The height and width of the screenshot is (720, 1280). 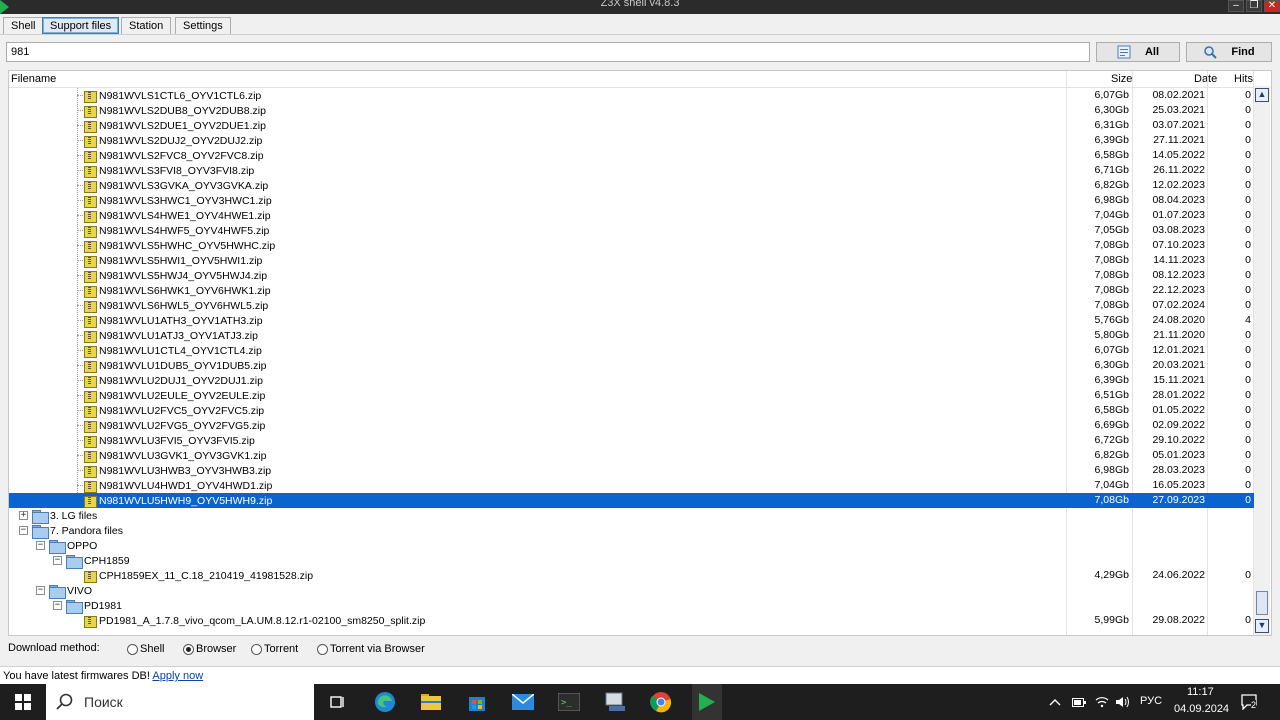 I want to click on folder-name: VIVO, so click(x=80, y=590).